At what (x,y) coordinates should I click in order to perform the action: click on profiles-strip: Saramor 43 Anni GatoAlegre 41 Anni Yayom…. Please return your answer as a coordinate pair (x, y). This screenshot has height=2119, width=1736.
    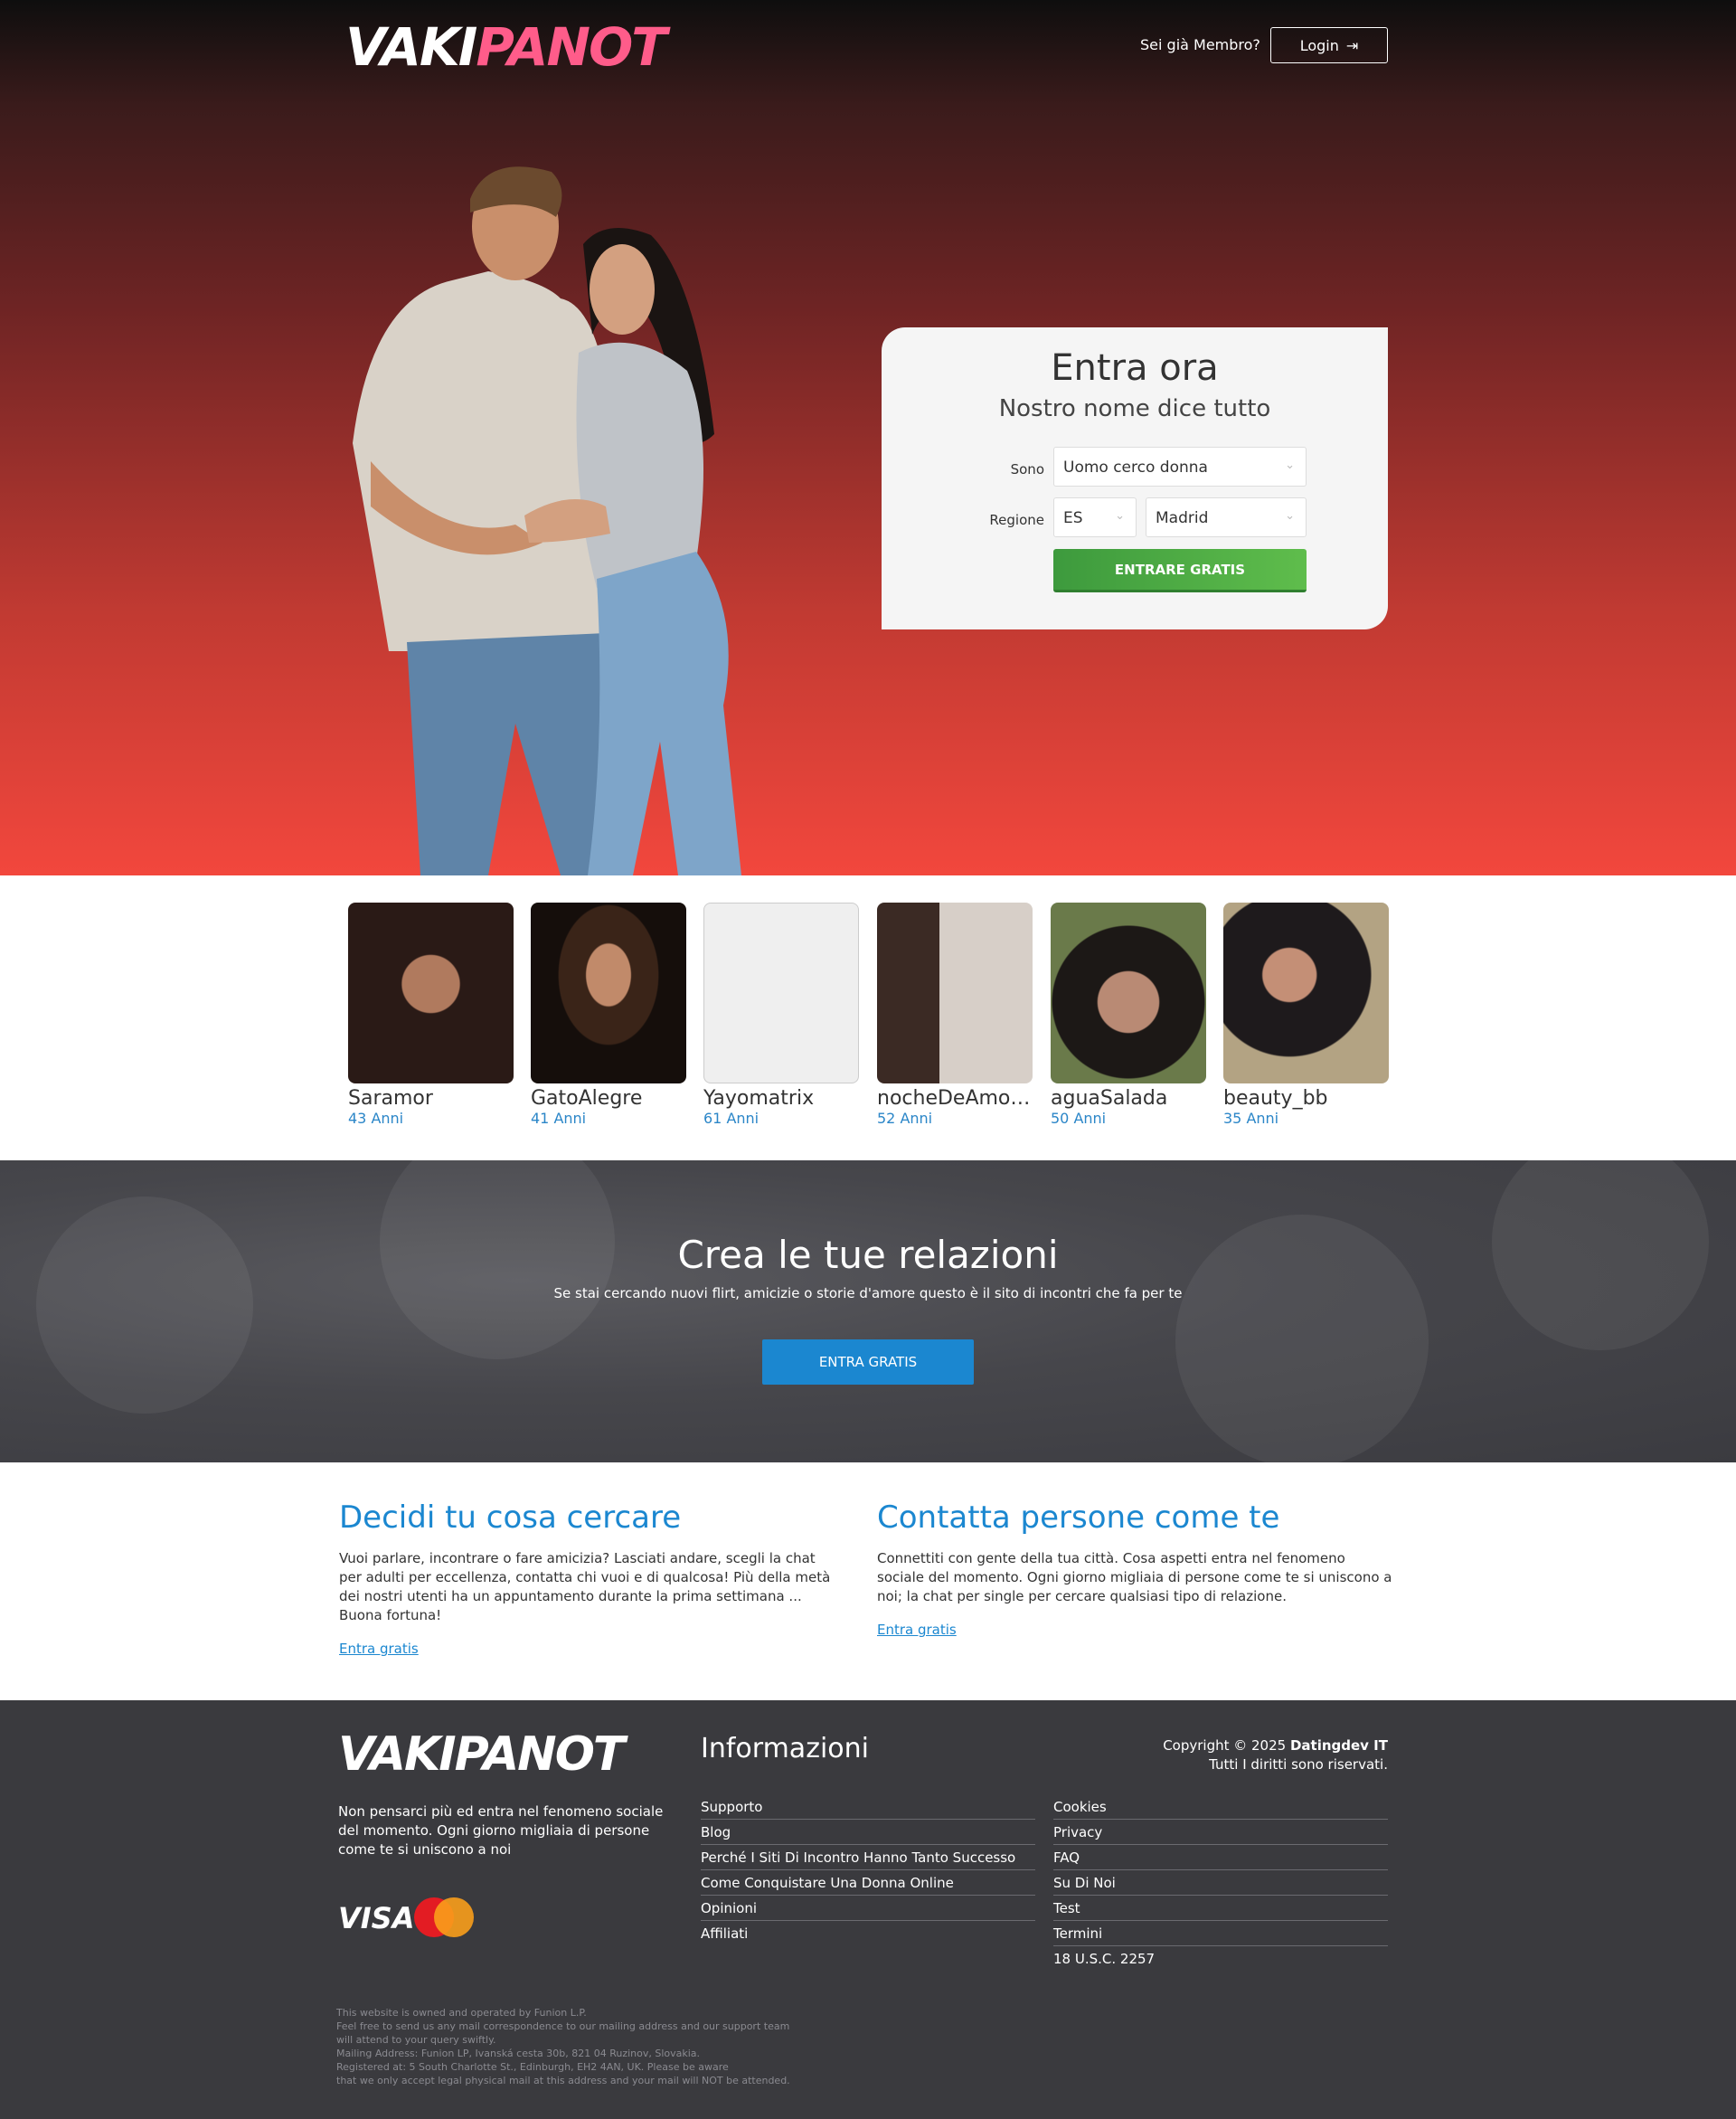
    Looking at the image, I should click on (868, 1017).